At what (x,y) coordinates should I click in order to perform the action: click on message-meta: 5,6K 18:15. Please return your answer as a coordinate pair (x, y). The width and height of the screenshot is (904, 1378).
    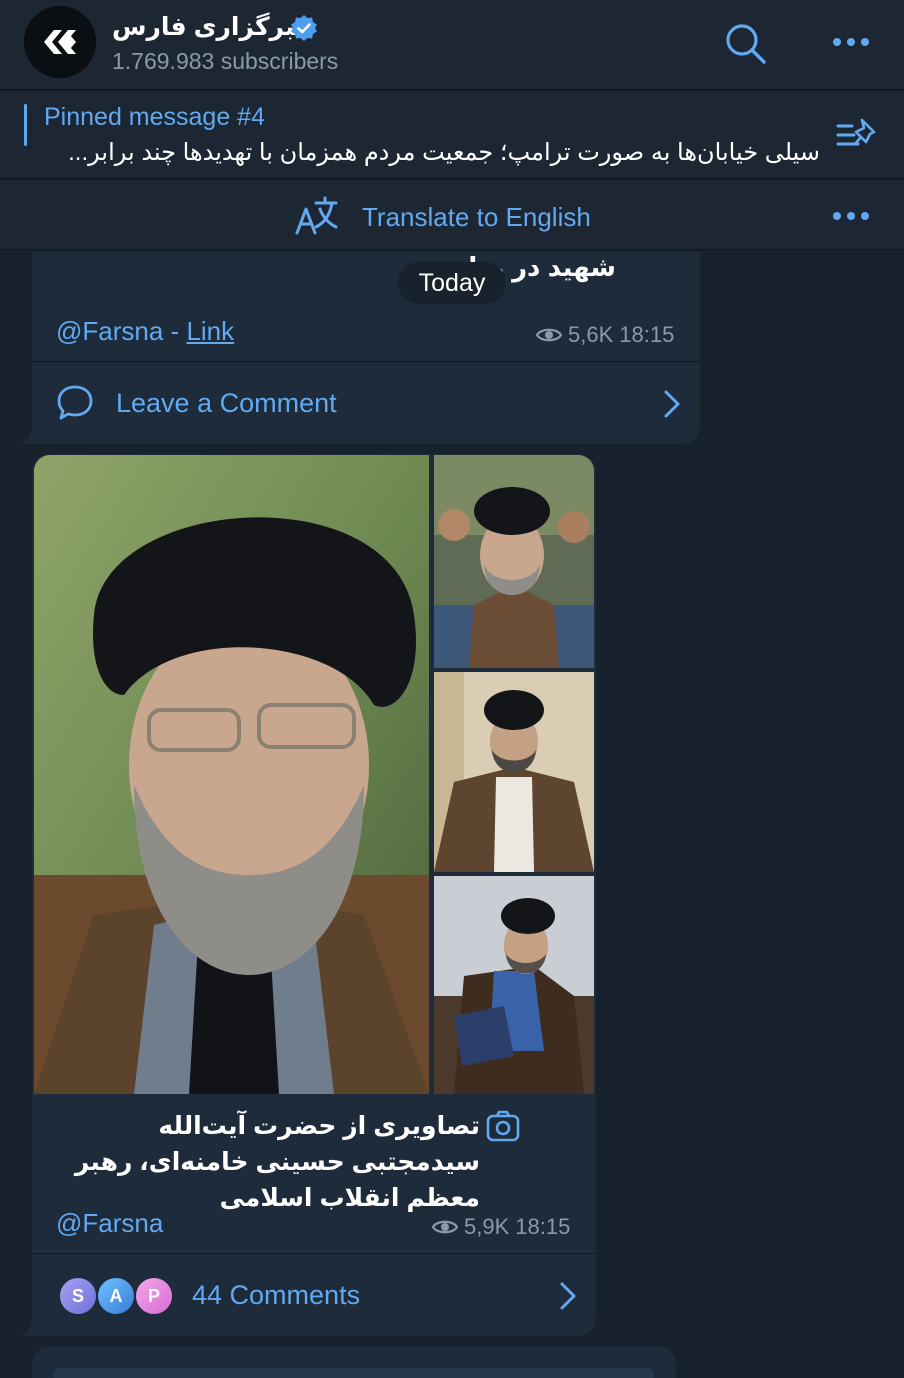
    Looking at the image, I should click on (605, 335).